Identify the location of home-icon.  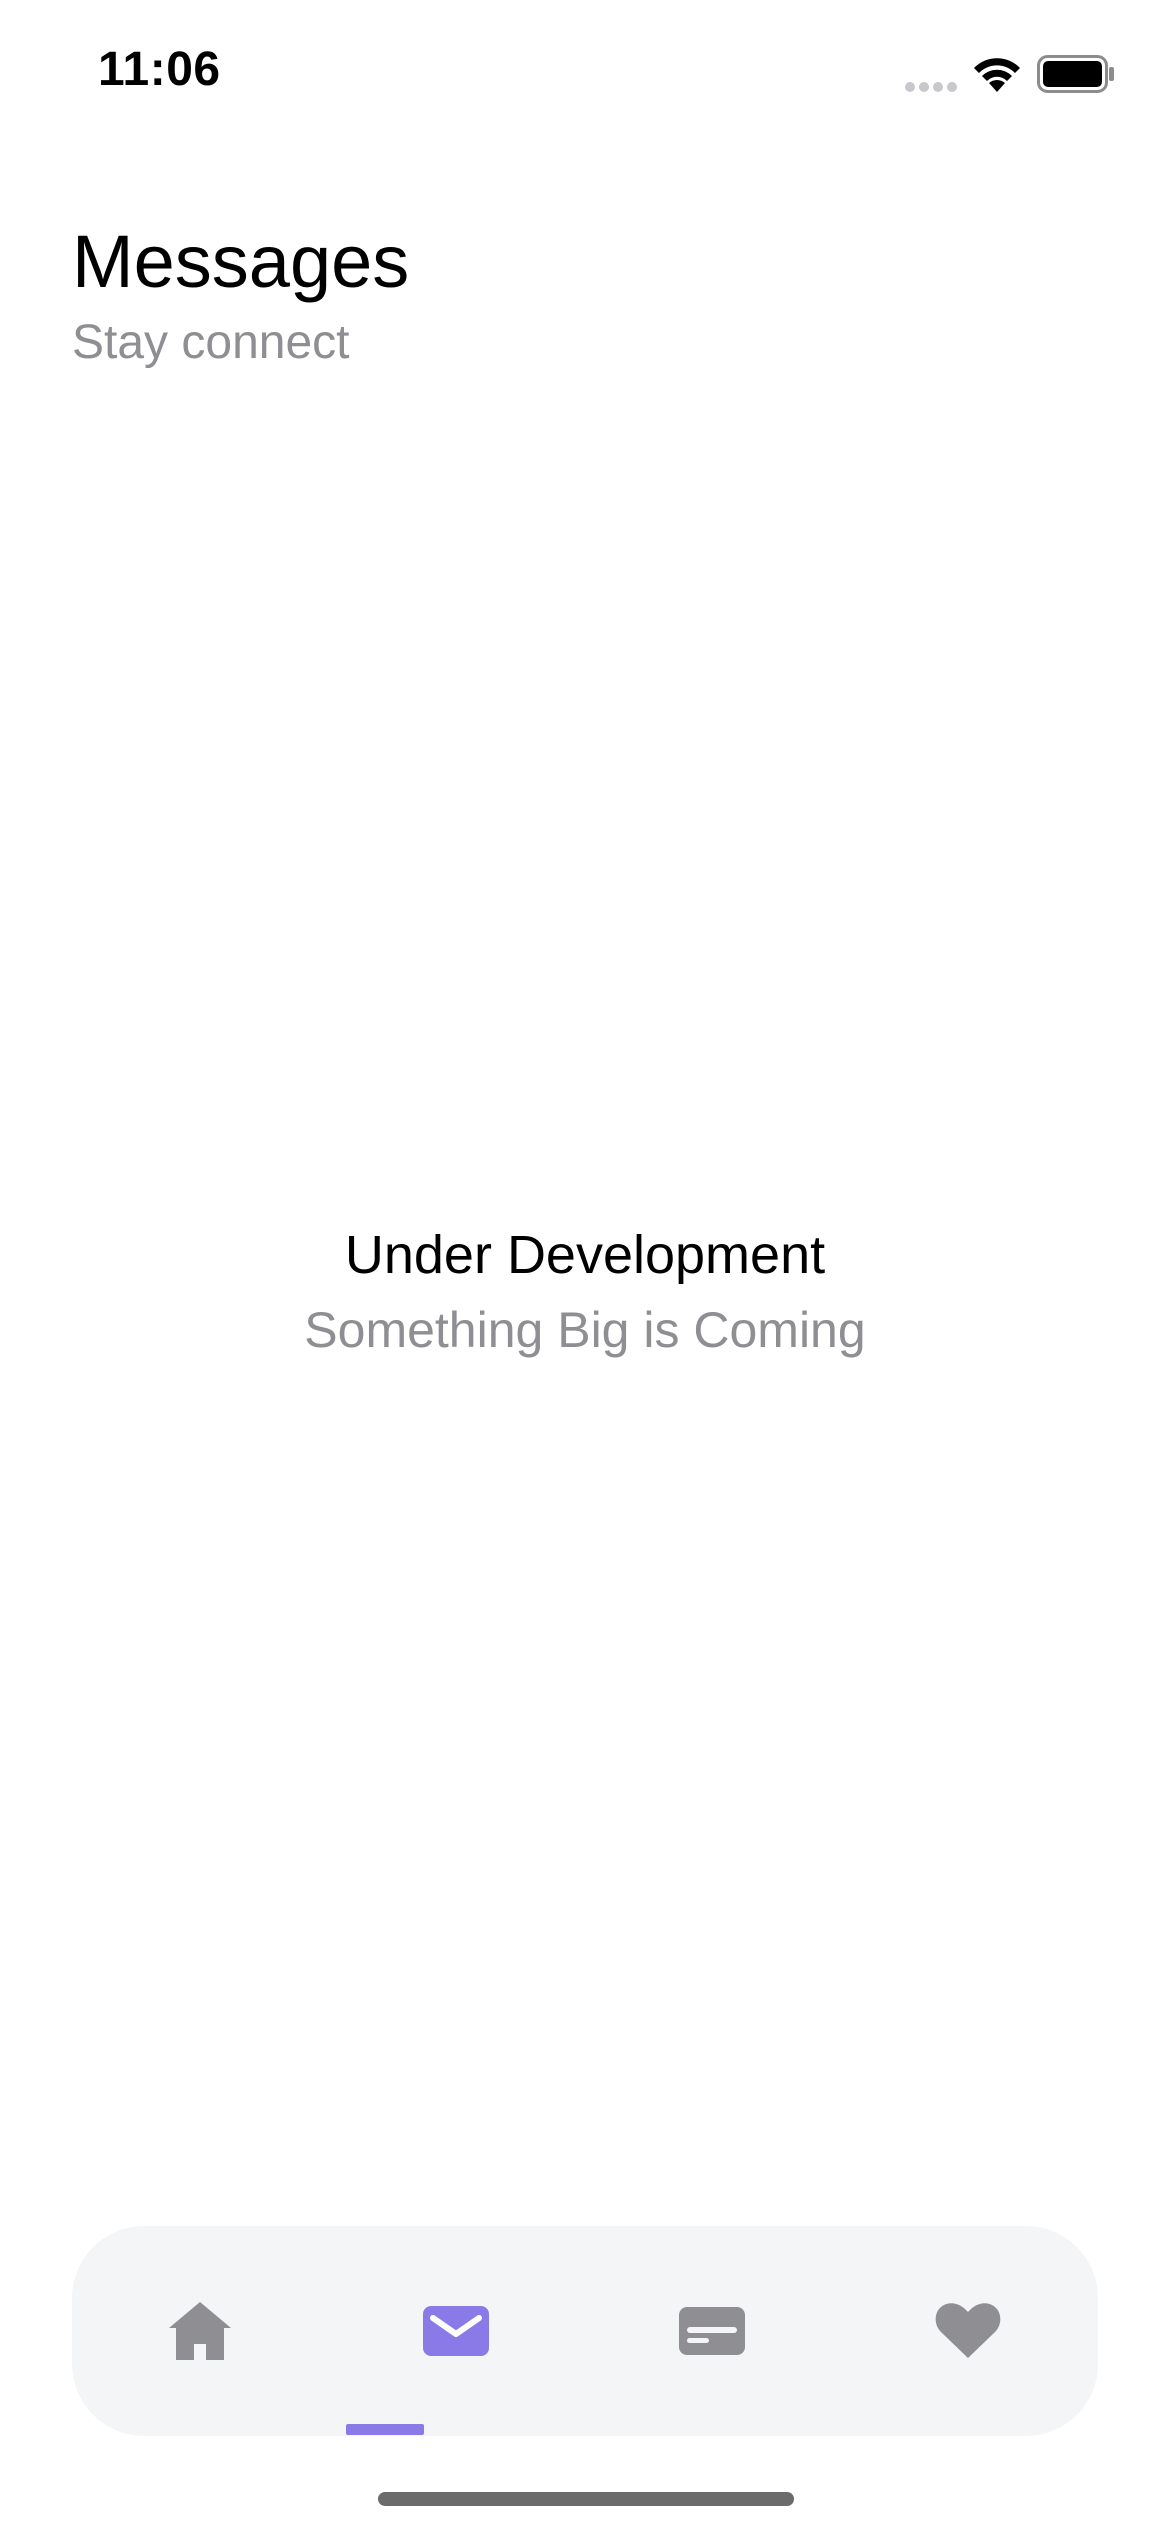
(200, 2331).